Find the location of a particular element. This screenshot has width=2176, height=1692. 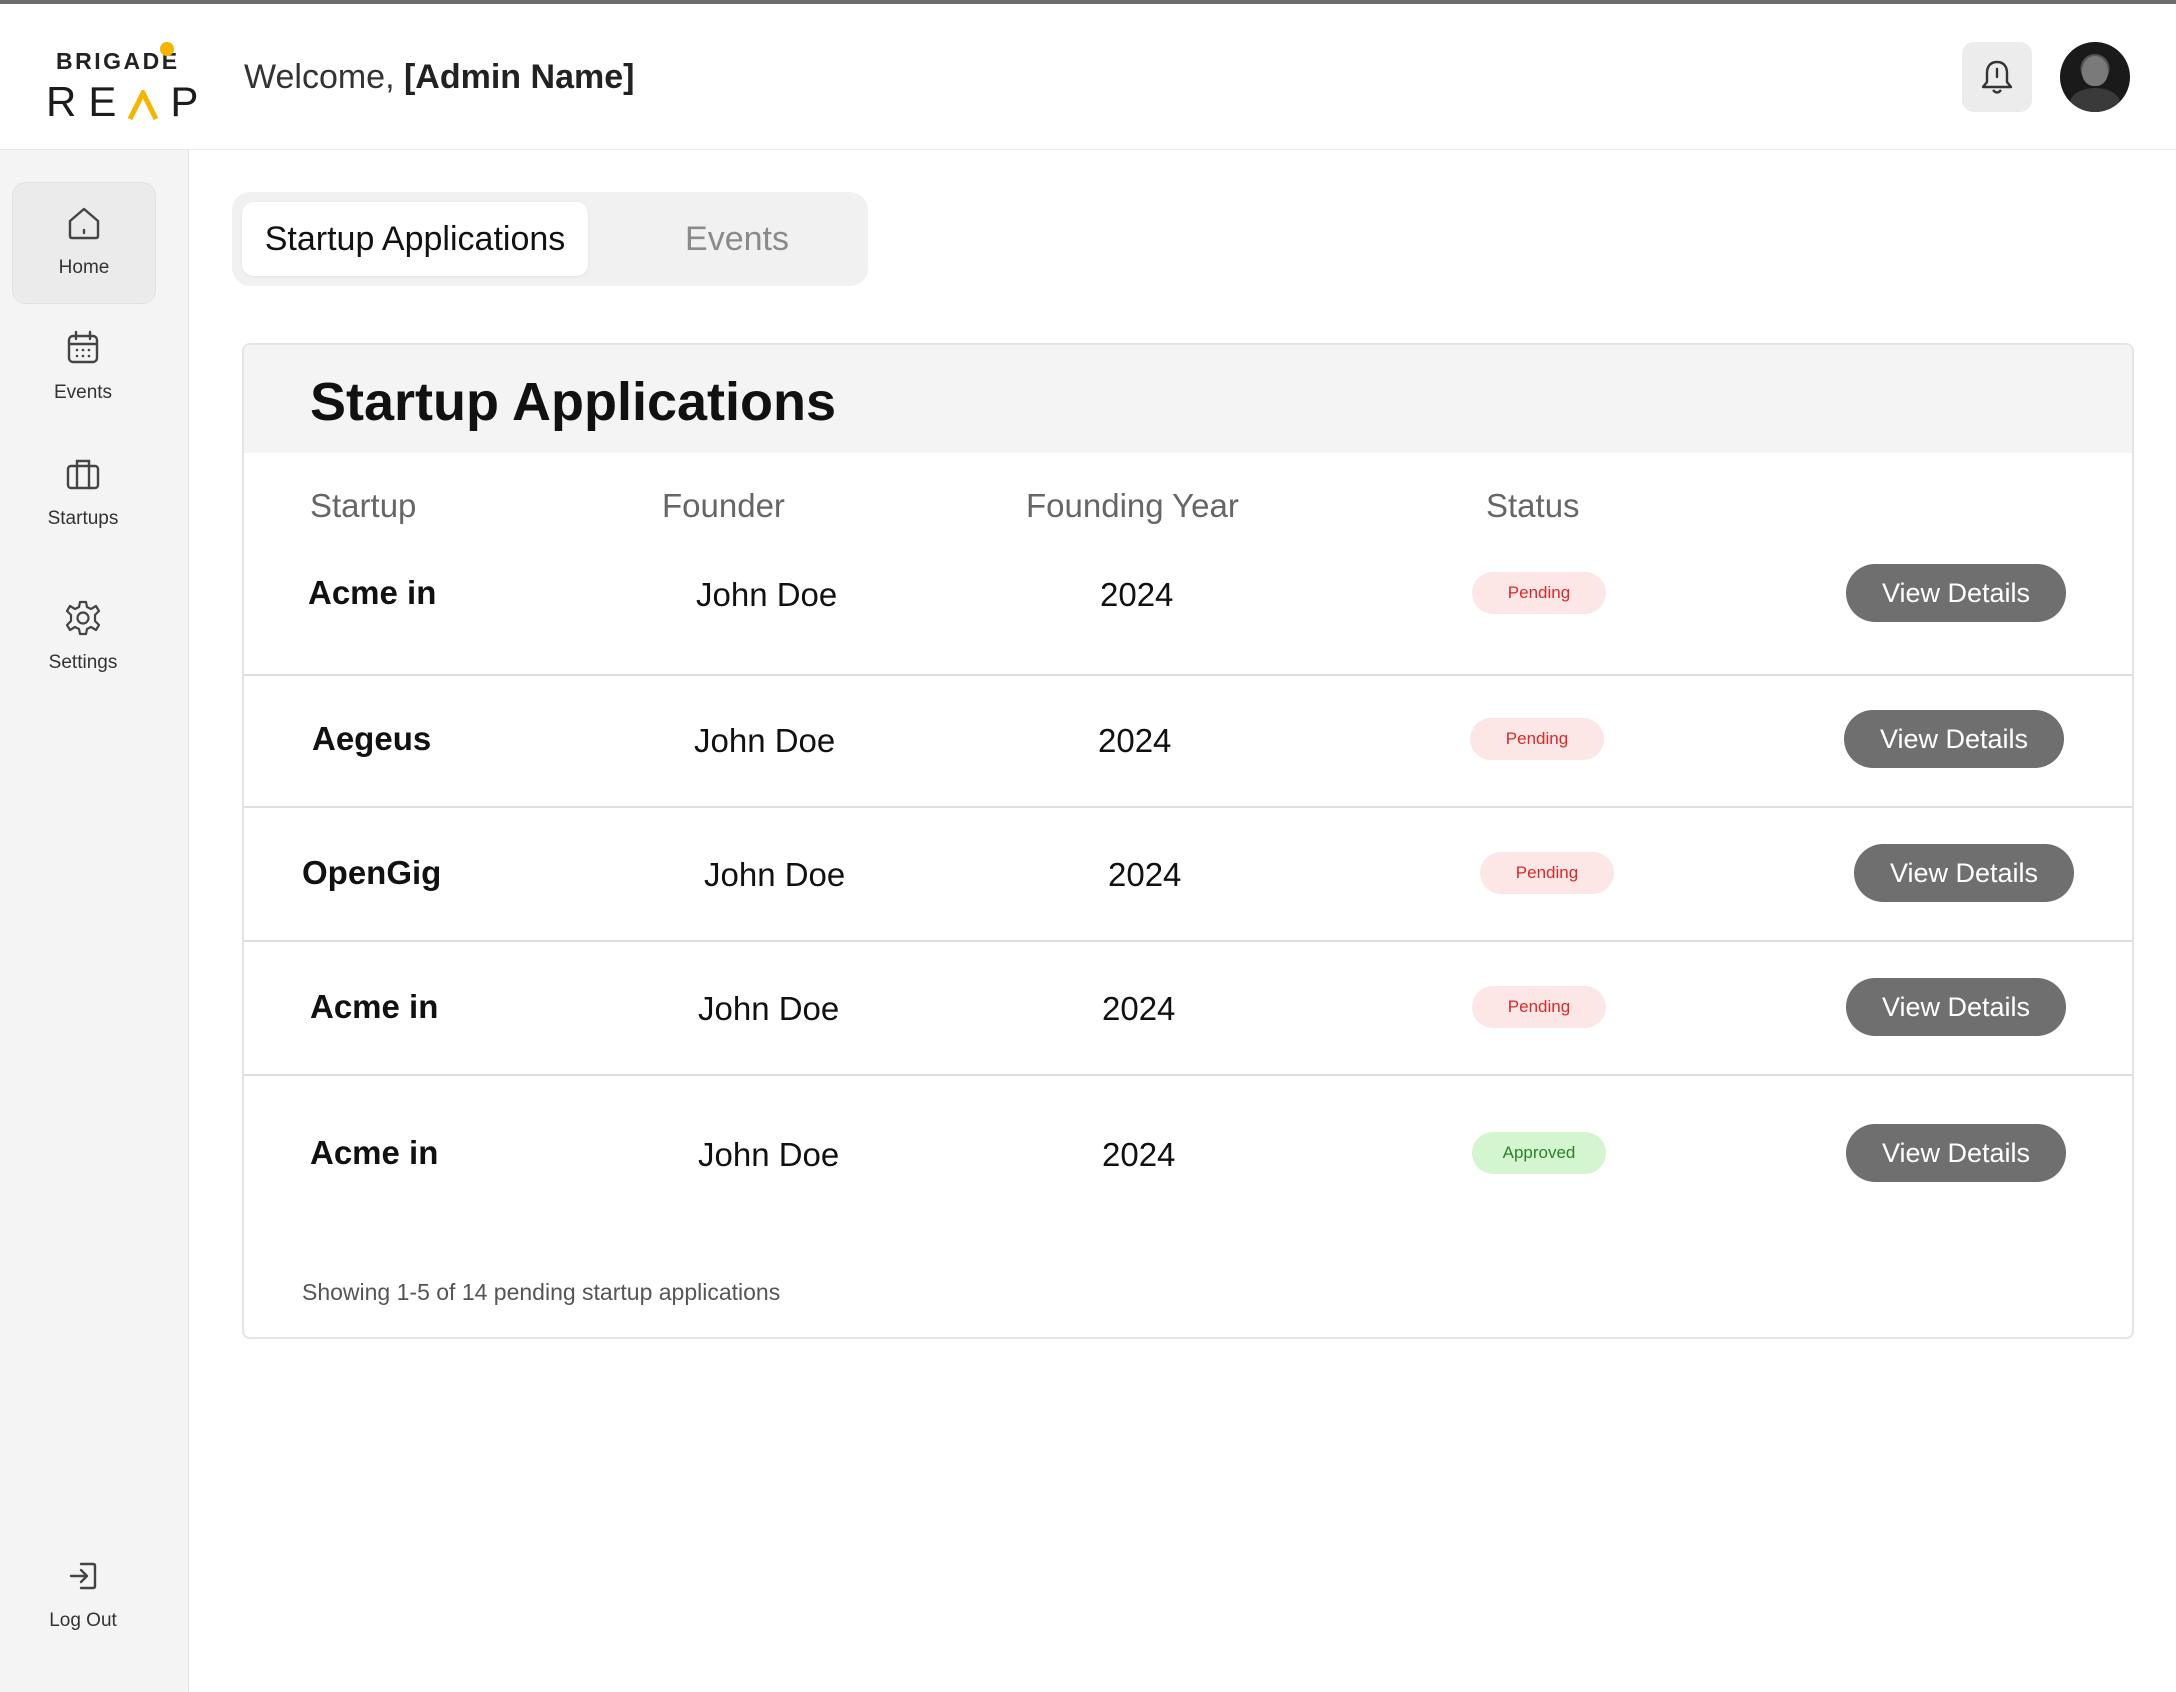

sidebar-item-label: Settings is located at coordinates (83, 662).